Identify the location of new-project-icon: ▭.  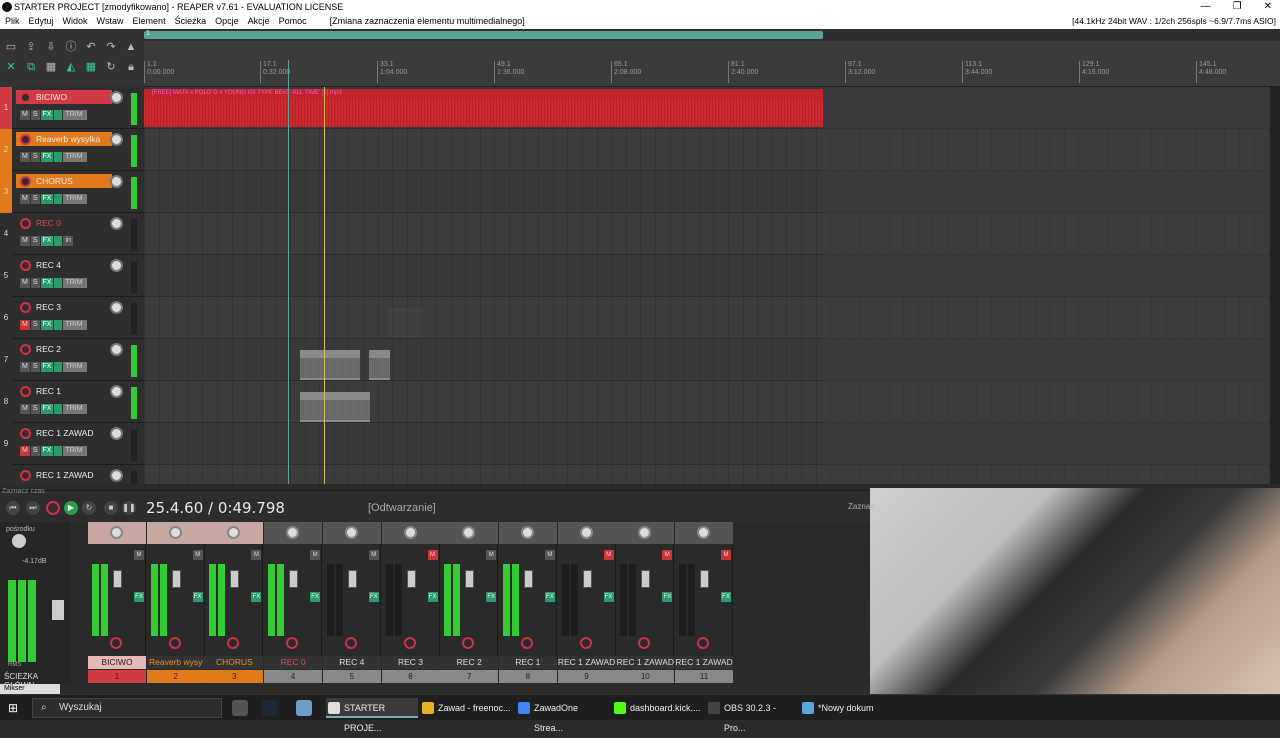
(11, 47).